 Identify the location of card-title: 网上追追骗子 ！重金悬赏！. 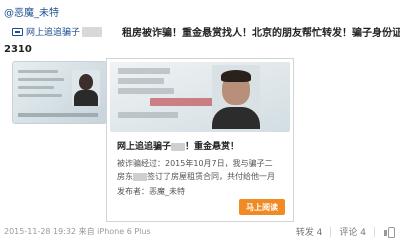
(178, 147).